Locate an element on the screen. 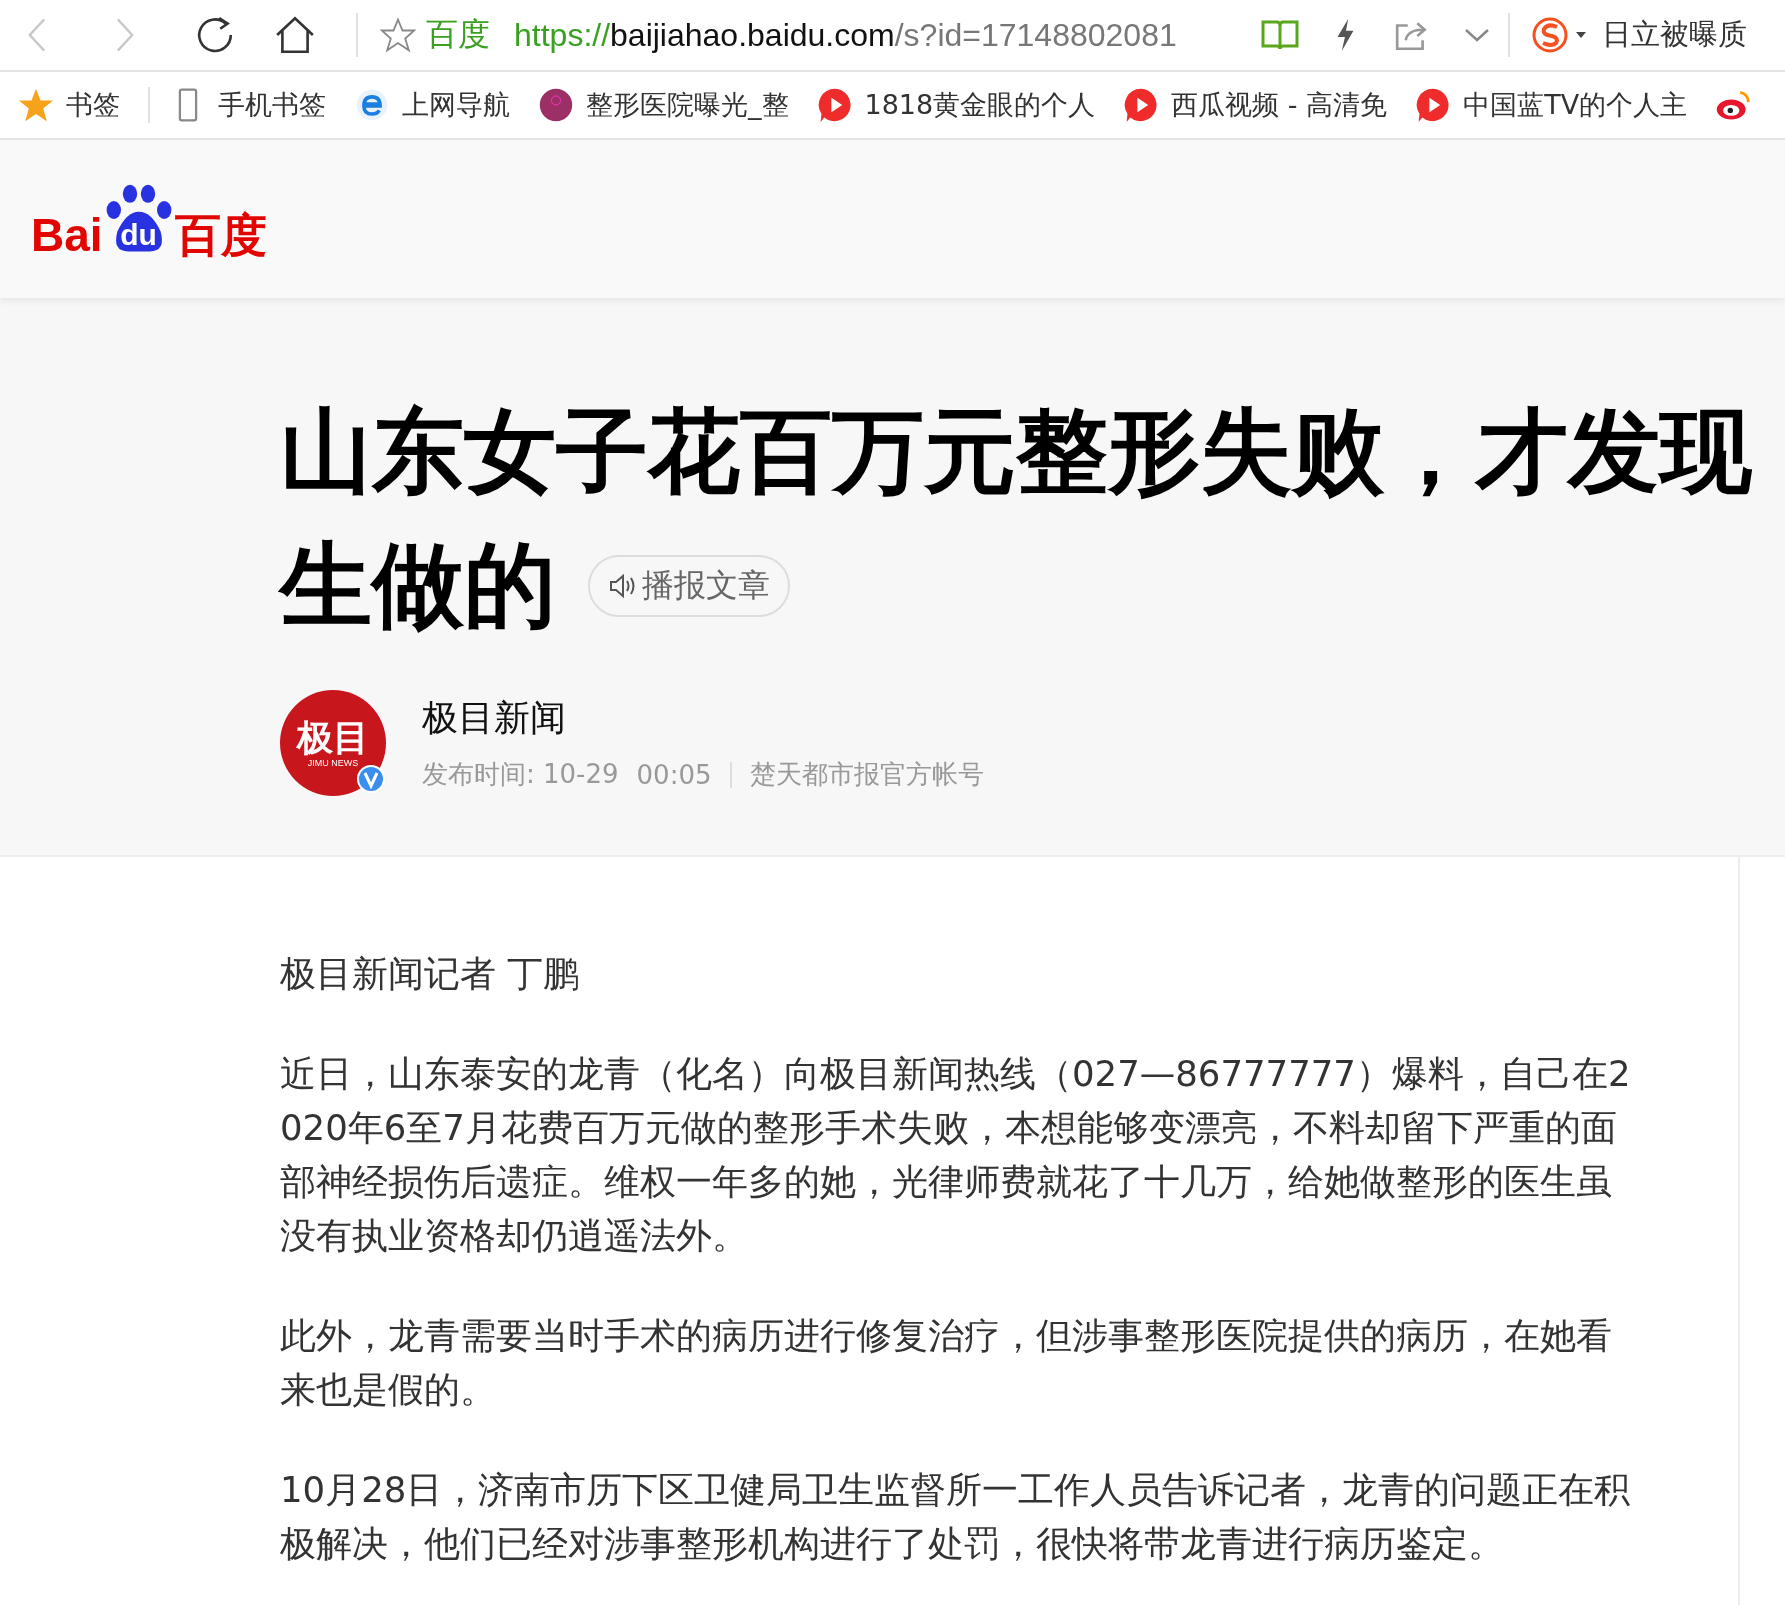  publish-date: 发布时间: 10-29 is located at coordinates (520, 774).